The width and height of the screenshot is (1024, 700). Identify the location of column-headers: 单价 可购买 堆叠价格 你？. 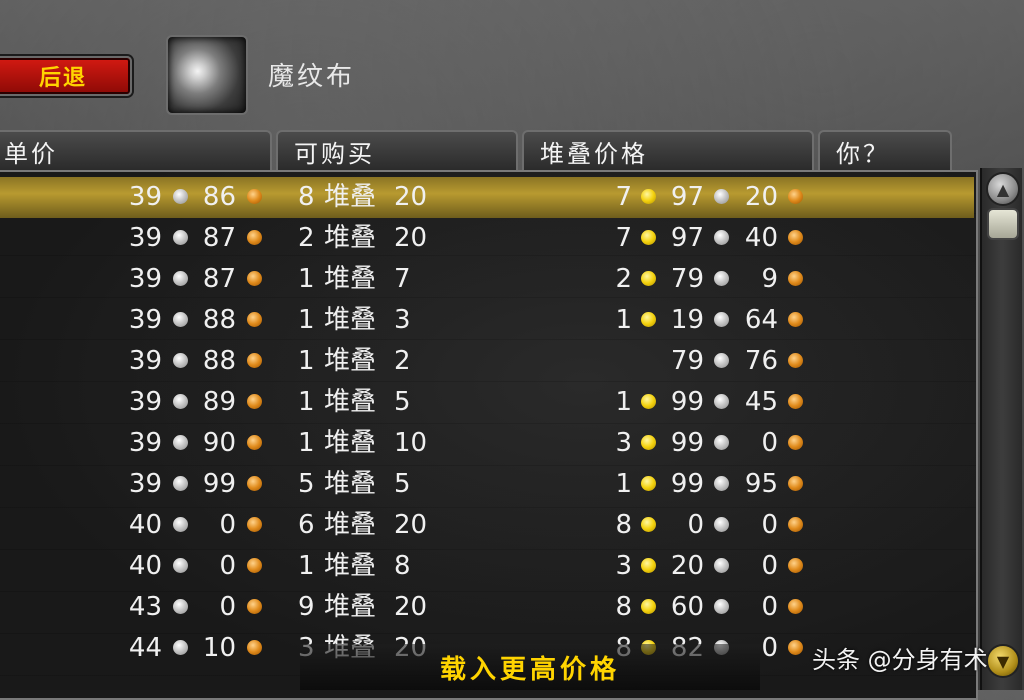
(480, 150).